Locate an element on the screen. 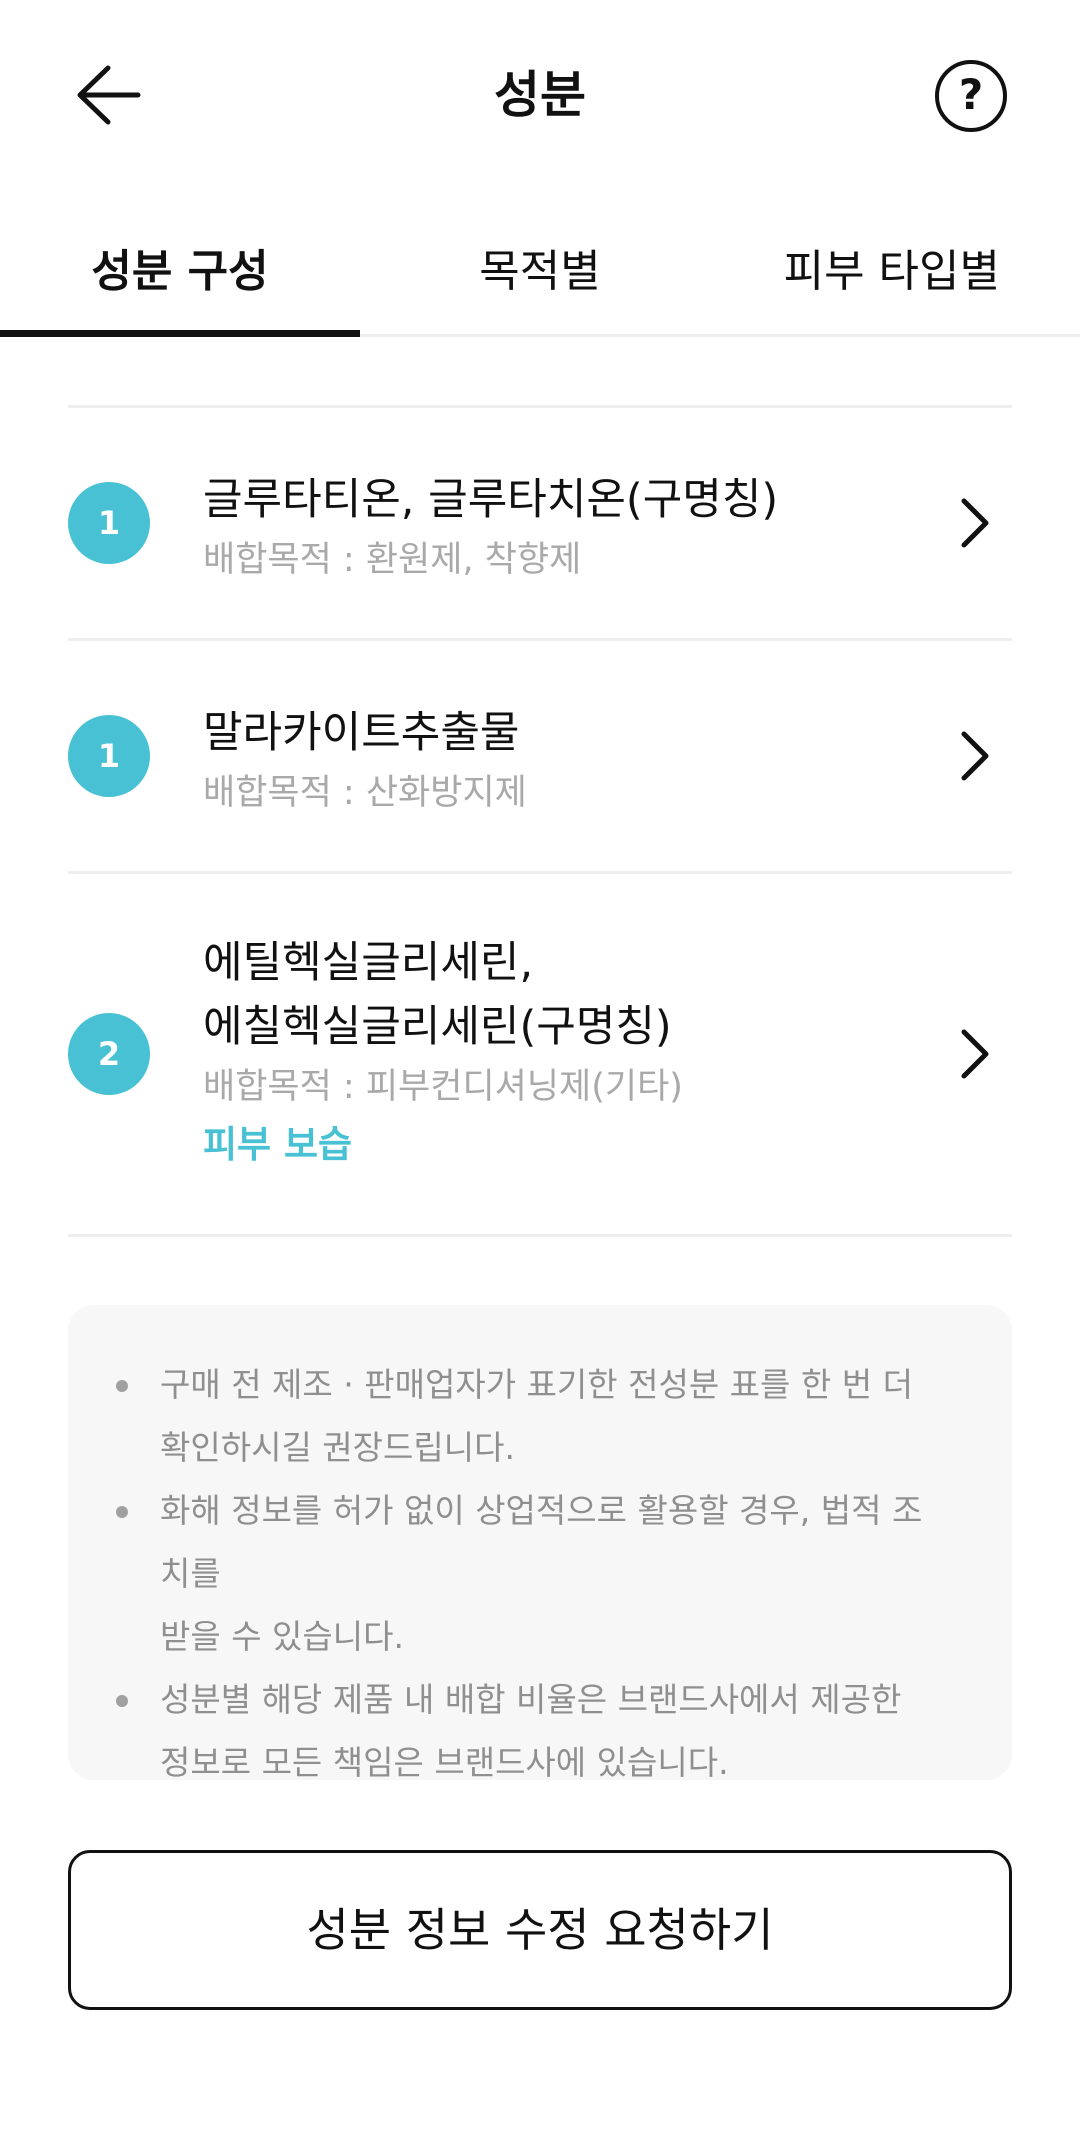 Image resolution: width=1080 pixels, height=2147 pixels. ingredient-name-former: 에칠헥실글리세린(구명칭) is located at coordinates (437, 1027).